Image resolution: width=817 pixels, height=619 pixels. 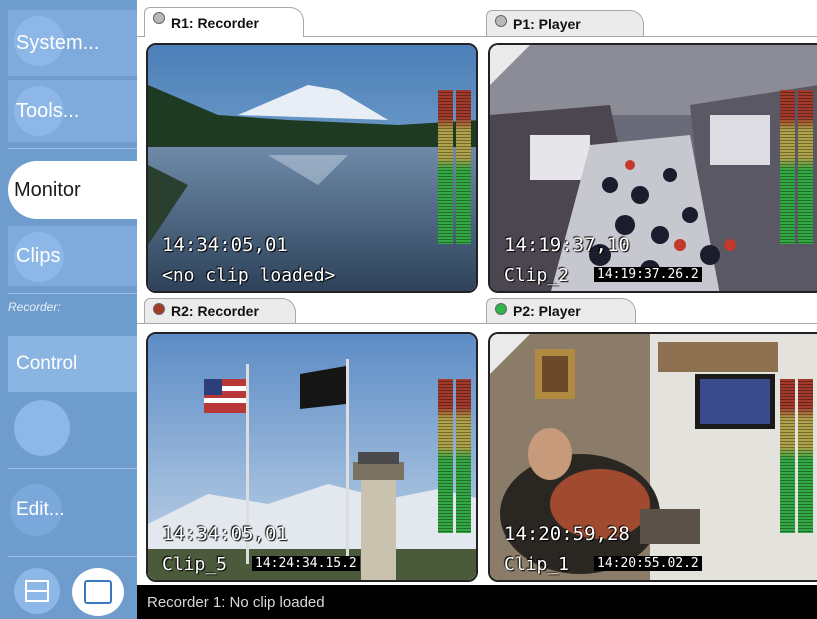 I want to click on r2-clip-name: Clip_5, so click(x=195, y=564).